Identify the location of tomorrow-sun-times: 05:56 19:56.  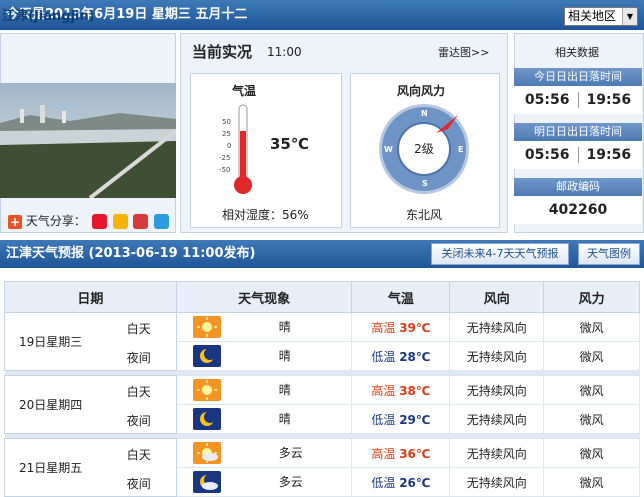
(578, 155).